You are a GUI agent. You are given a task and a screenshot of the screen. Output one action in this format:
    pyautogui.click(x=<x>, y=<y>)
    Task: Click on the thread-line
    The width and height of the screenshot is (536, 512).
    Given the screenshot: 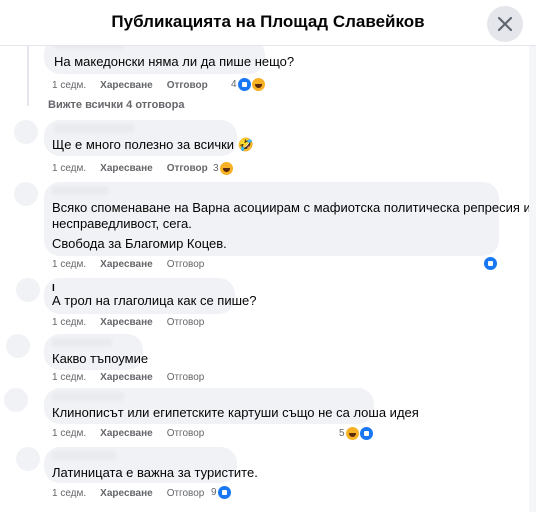 What is the action you would take?
    pyautogui.click(x=28, y=99)
    